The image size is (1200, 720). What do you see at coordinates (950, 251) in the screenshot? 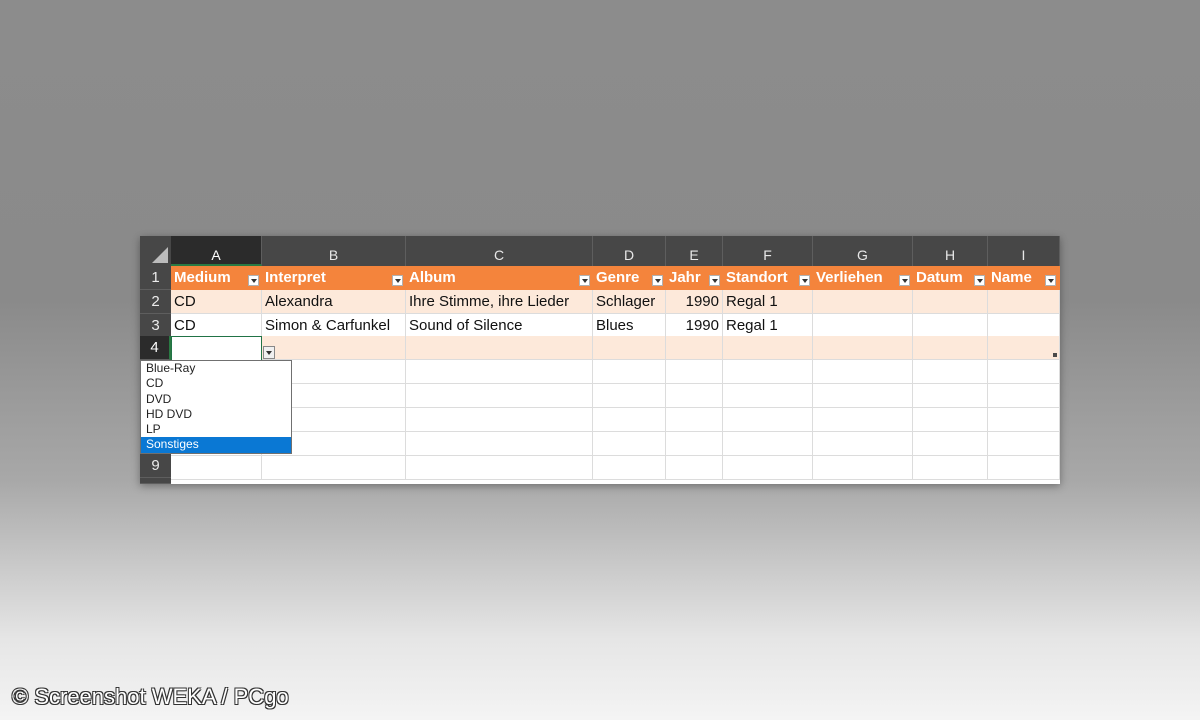
I see `column-header-h: H` at bounding box center [950, 251].